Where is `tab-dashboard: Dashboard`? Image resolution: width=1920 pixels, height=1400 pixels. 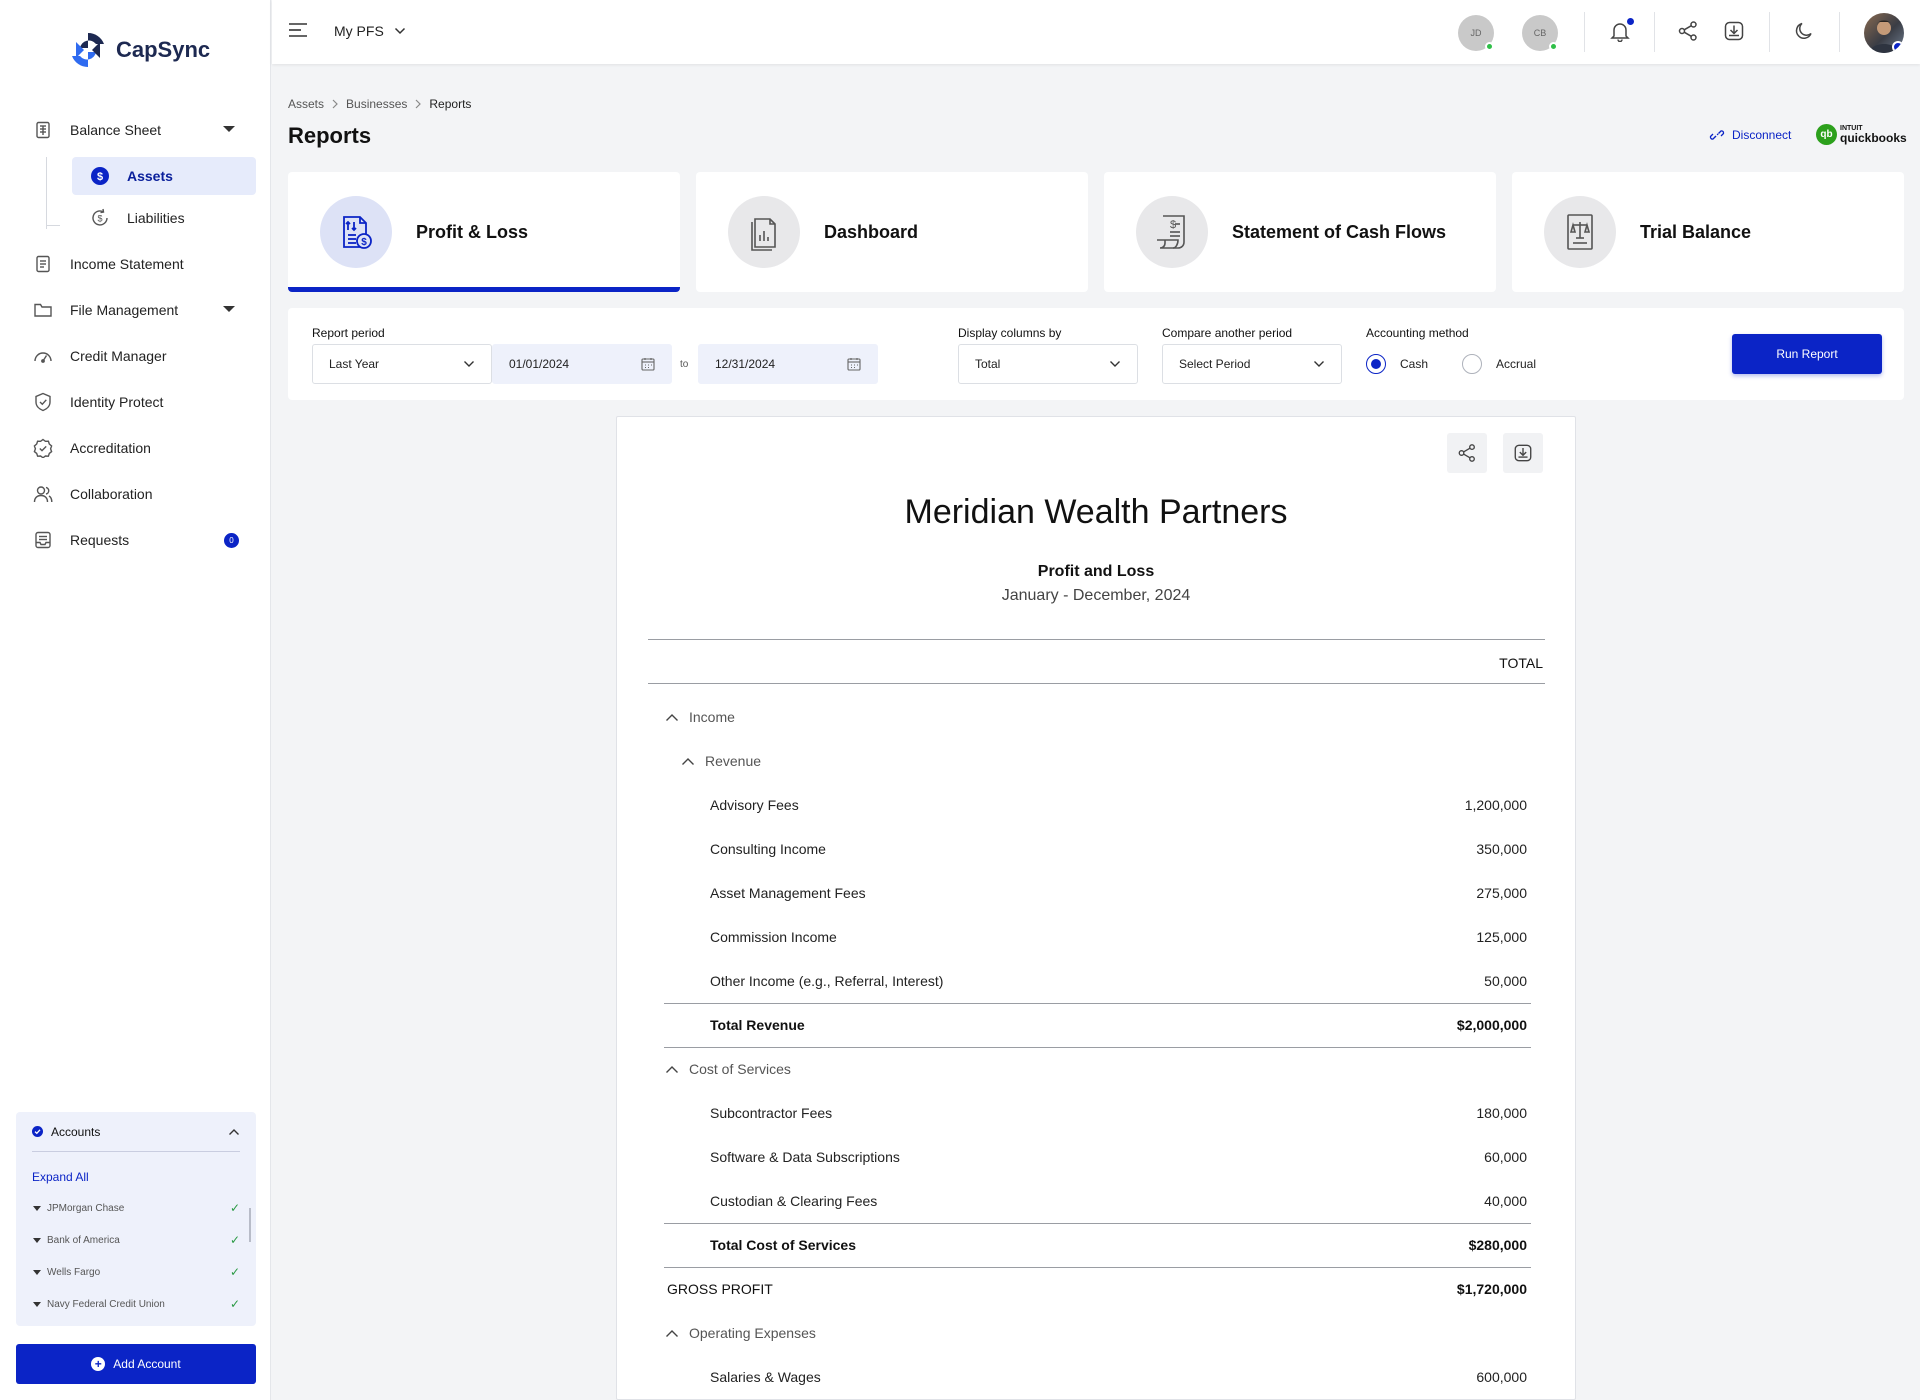
tab-dashboard: Dashboard is located at coordinates (892, 232).